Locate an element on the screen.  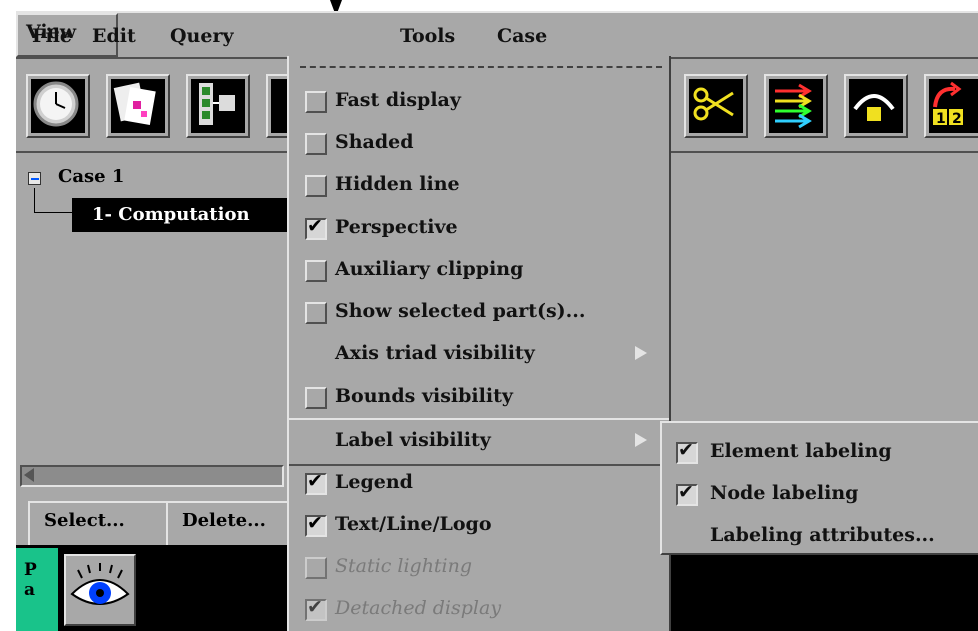
submenu-item-label: Node labeling is located at coordinates (784, 493).